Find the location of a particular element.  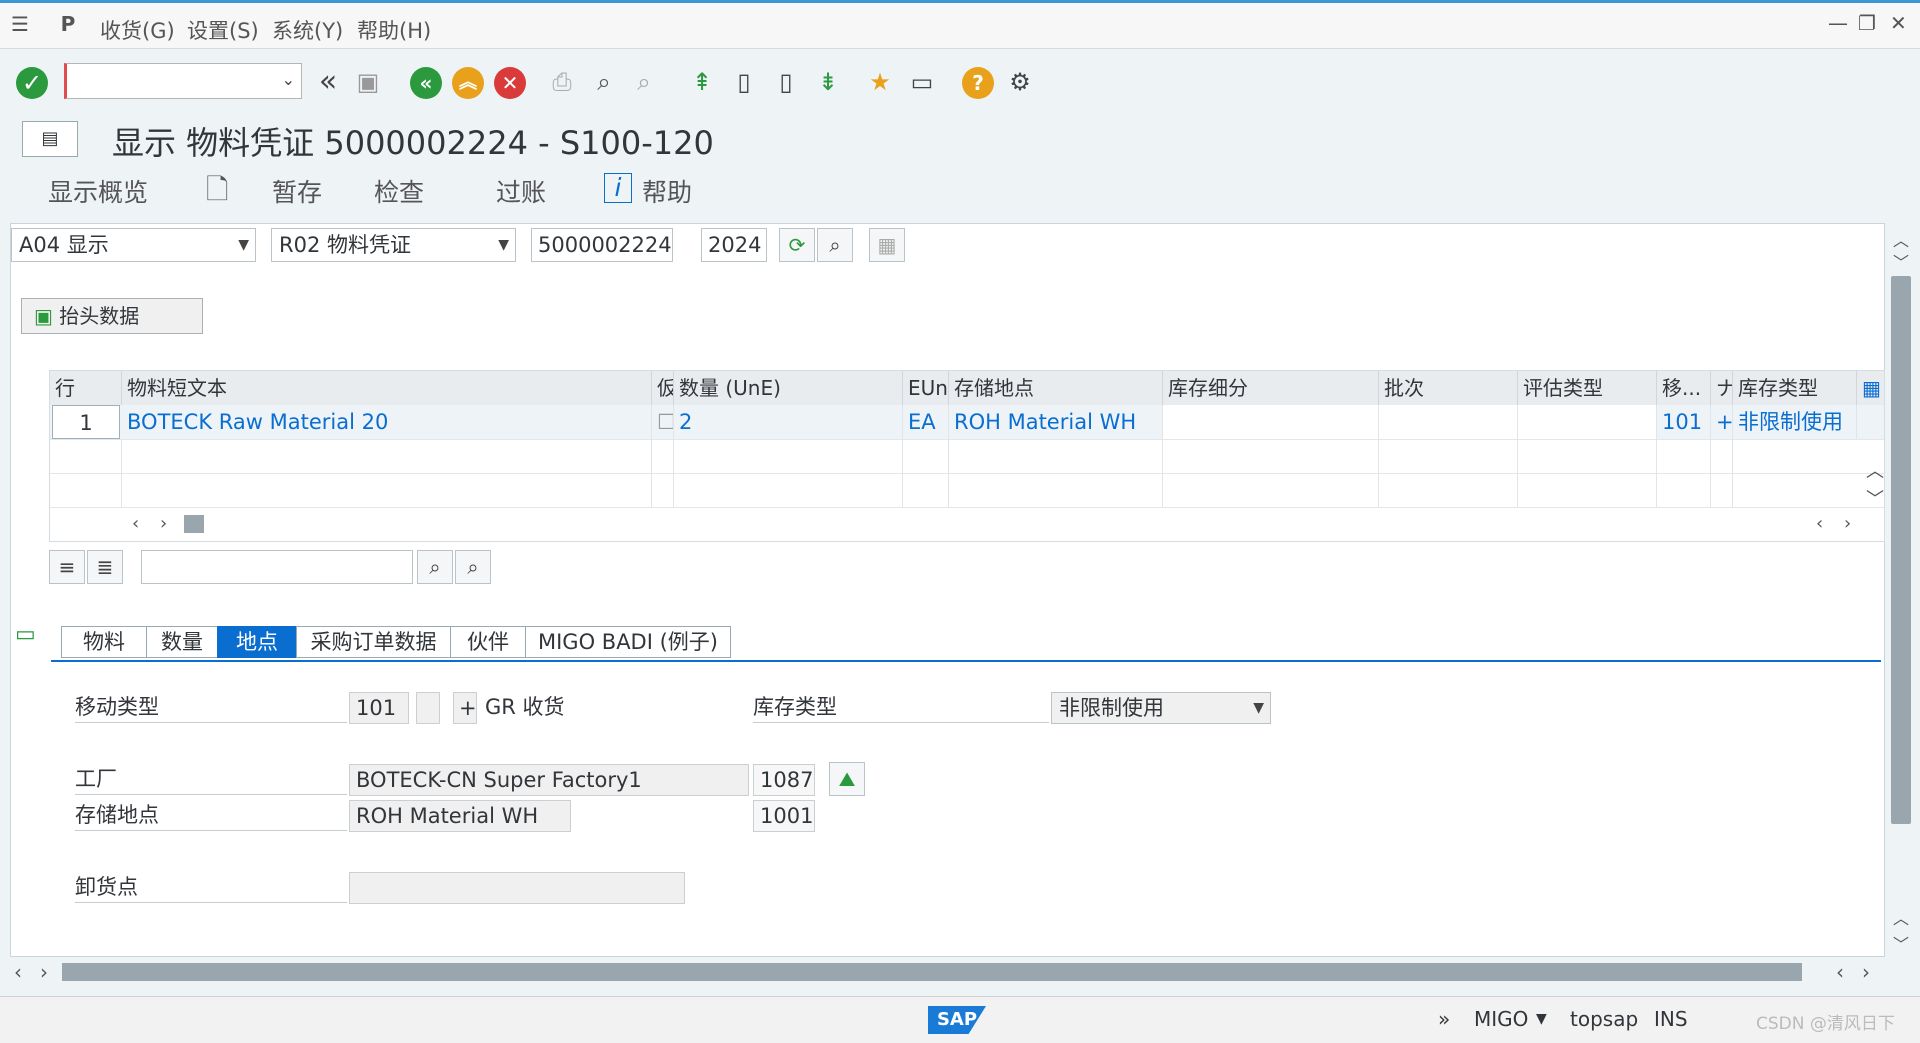

menu-system: 系统(Y) is located at coordinates (307, 30).